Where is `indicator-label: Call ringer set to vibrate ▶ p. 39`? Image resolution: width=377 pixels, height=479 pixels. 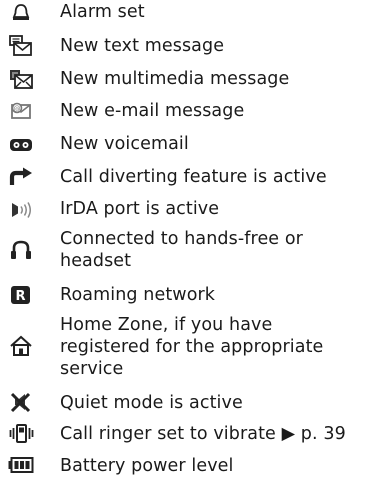 indicator-label: Call ringer set to vibrate ▶ p. 39 is located at coordinates (203, 434).